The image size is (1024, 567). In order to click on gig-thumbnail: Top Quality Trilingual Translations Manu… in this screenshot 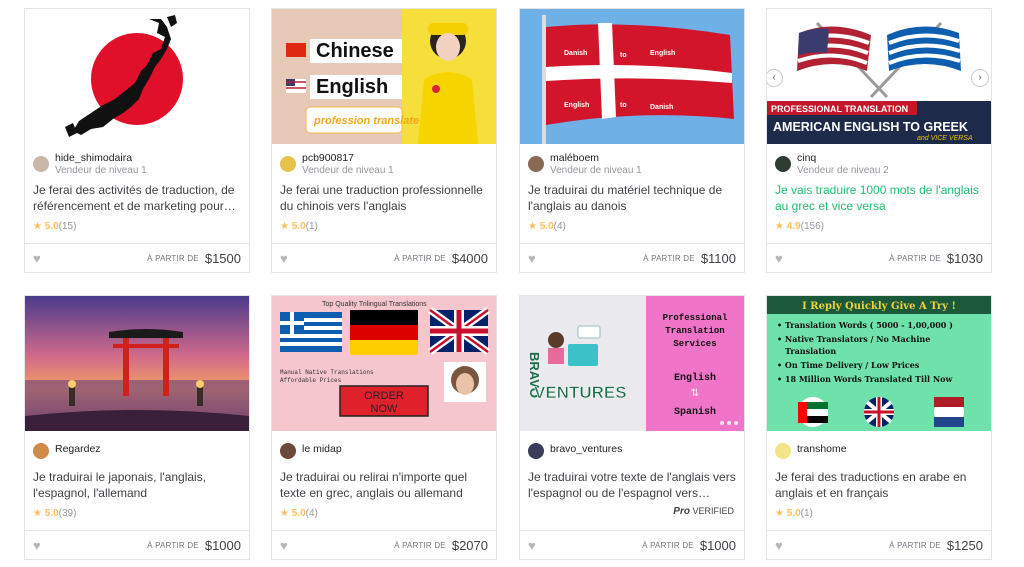, I will do `click(384, 363)`.